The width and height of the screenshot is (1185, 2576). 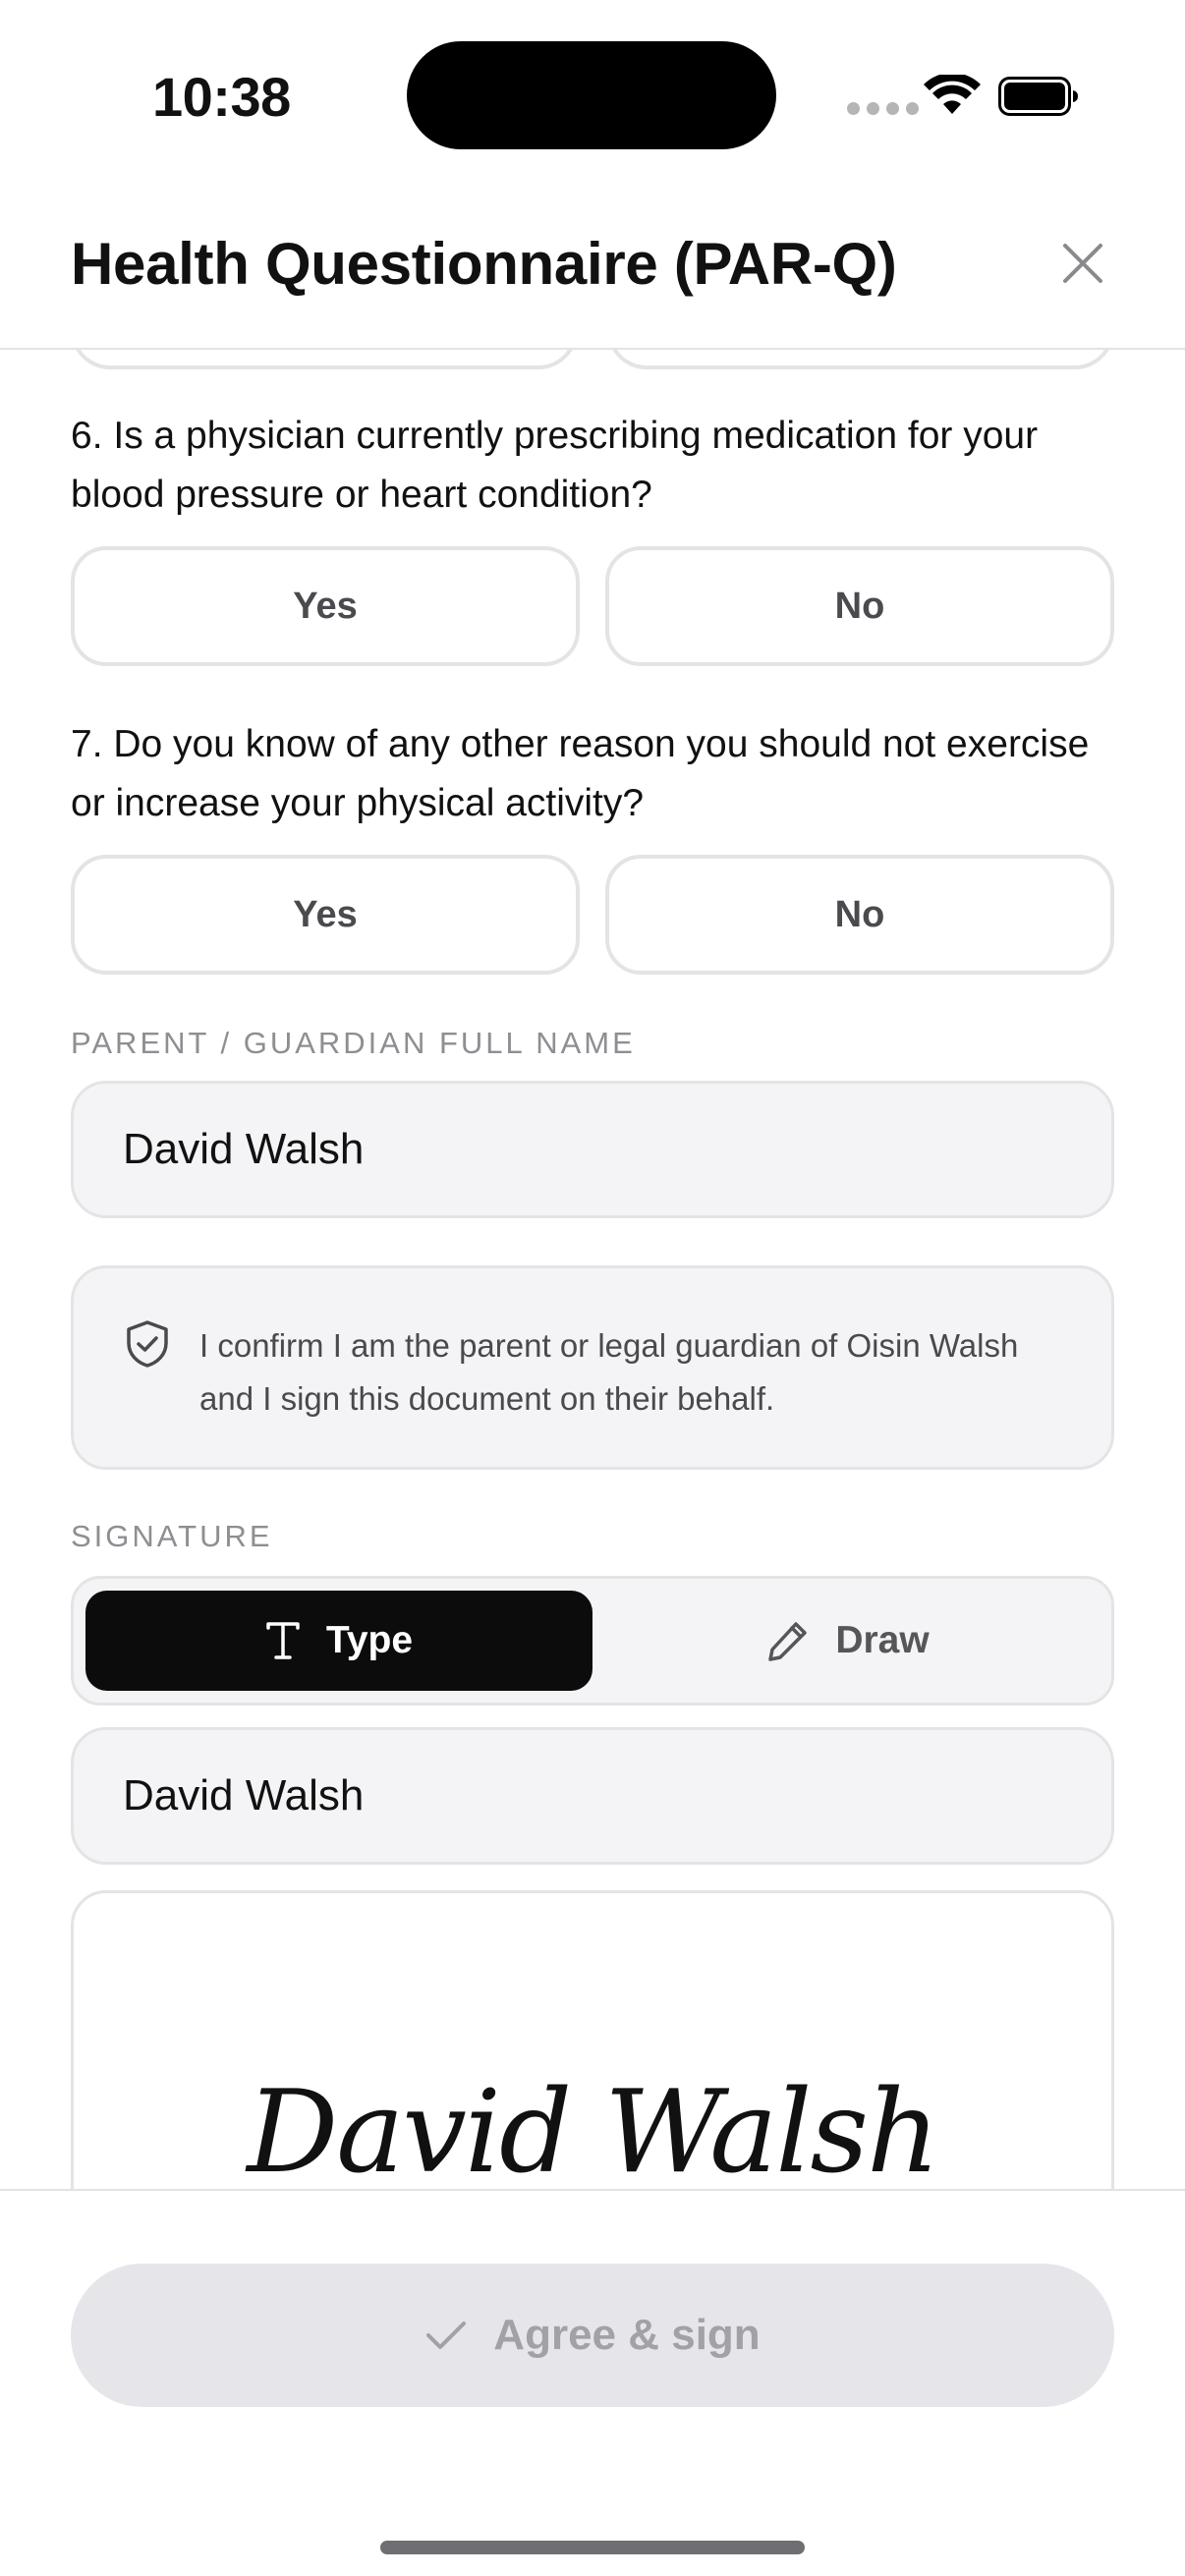 I want to click on status-time: 10:38, so click(x=222, y=97).